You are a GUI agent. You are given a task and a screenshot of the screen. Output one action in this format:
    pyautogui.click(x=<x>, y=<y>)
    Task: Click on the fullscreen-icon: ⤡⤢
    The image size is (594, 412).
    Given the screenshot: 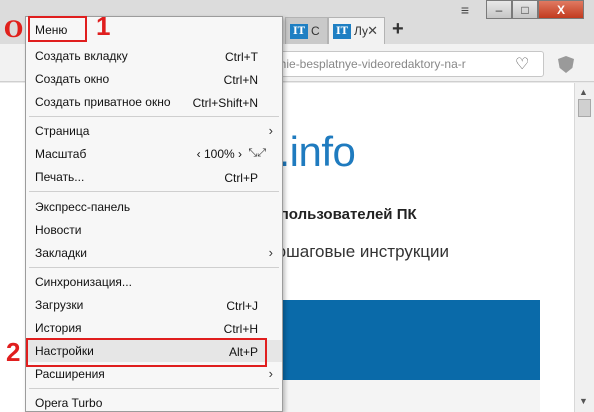 What is the action you would take?
    pyautogui.click(x=257, y=153)
    